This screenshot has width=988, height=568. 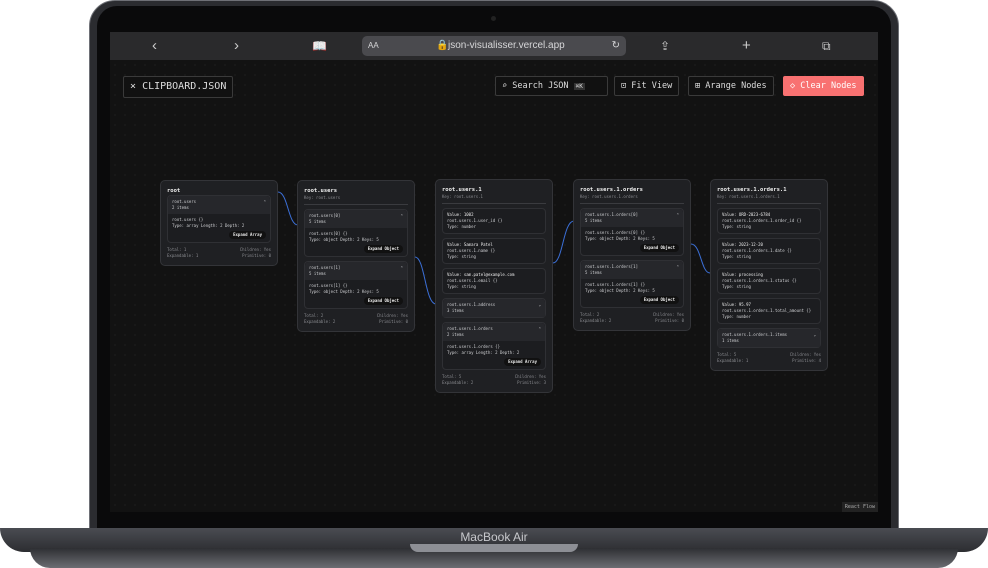 What do you see at coordinates (462, 190) in the screenshot?
I see `node-title: root.users.1` at bounding box center [462, 190].